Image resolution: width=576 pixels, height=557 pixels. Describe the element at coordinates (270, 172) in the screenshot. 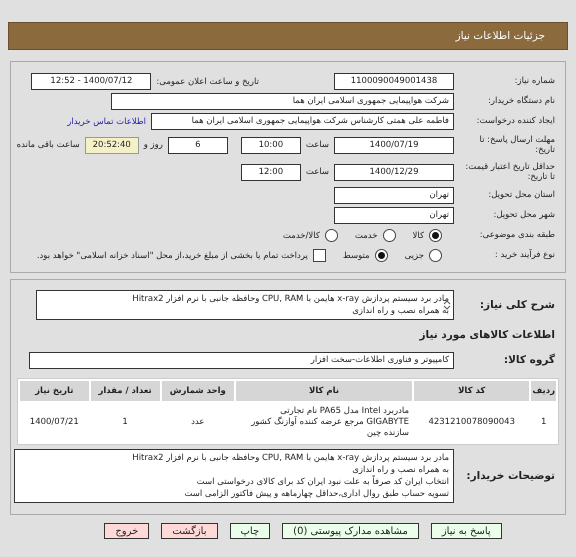

I see `validity-time-field: 12:00` at that location.